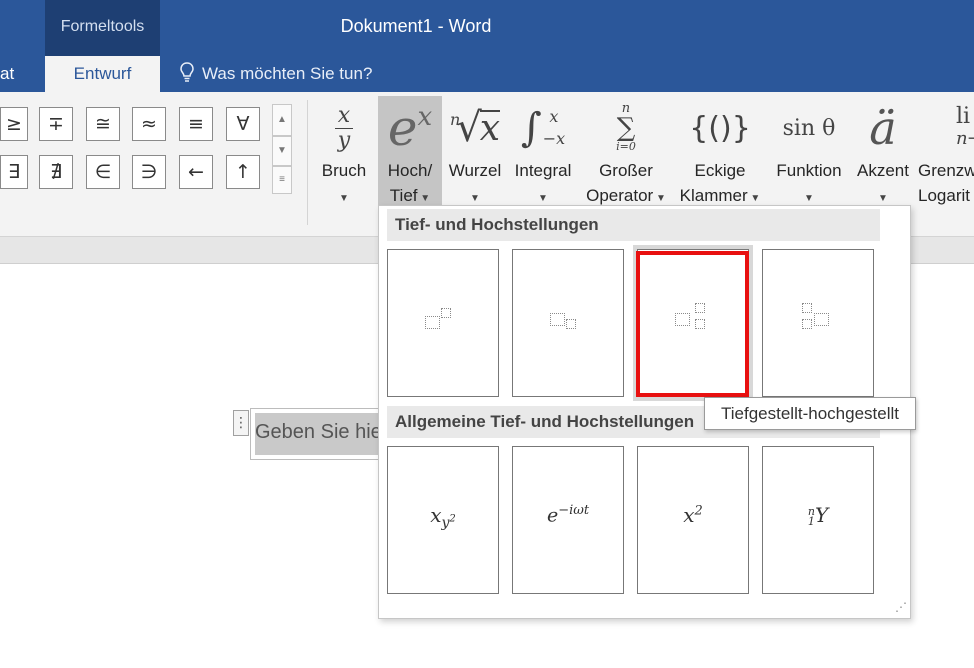  I want to click on tooltip: Tiefgestellt-hochgestellt, so click(810, 413).